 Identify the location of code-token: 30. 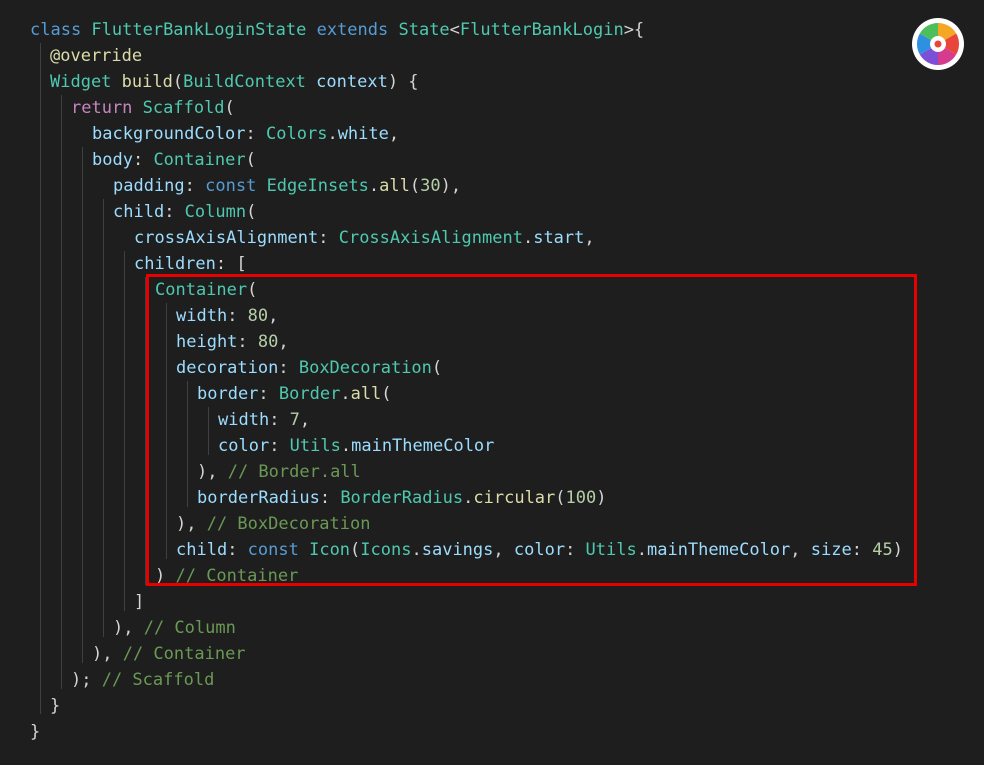
(430, 186).